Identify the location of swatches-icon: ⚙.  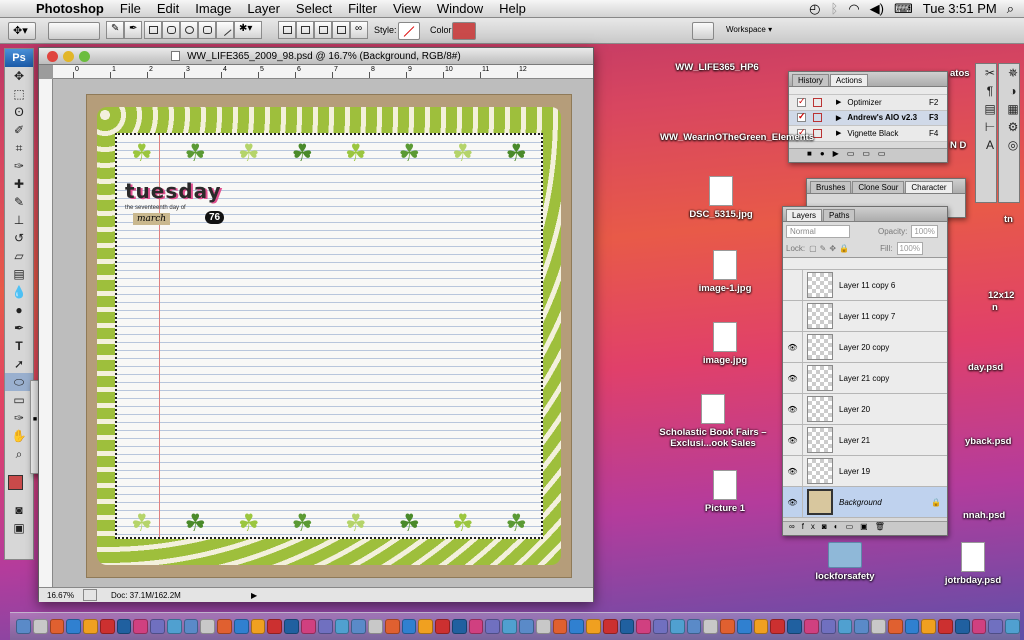
(1011, 127).